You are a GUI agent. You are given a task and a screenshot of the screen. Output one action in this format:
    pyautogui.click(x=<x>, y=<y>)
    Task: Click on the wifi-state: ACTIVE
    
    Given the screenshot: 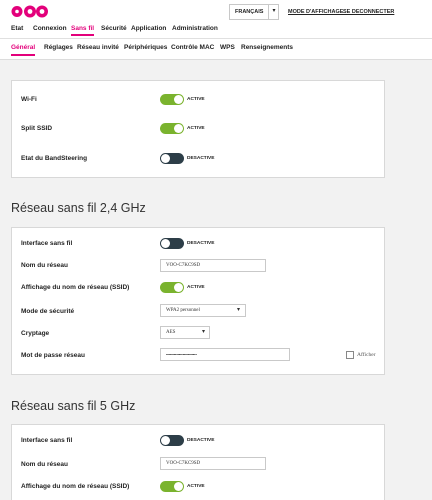 What is the action you would take?
    pyautogui.click(x=196, y=99)
    